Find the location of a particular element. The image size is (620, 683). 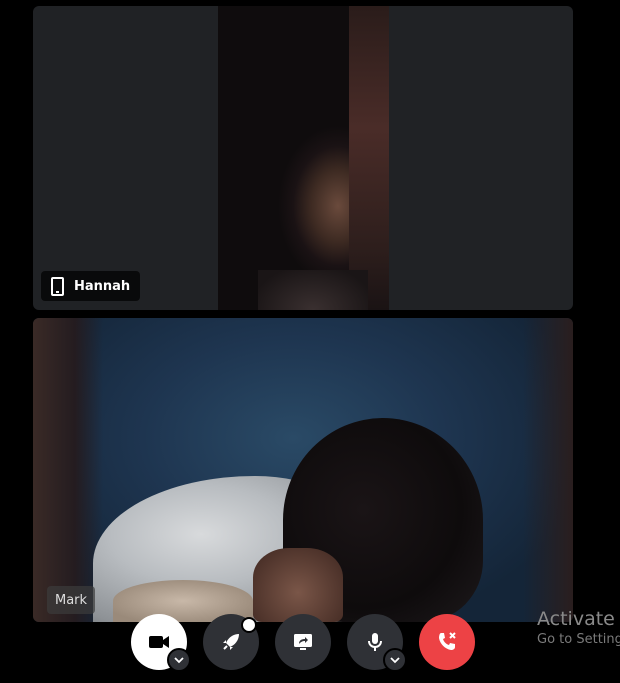

windows-activation-watermark: Activate W Go to Setting is located at coordinates (578, 627).